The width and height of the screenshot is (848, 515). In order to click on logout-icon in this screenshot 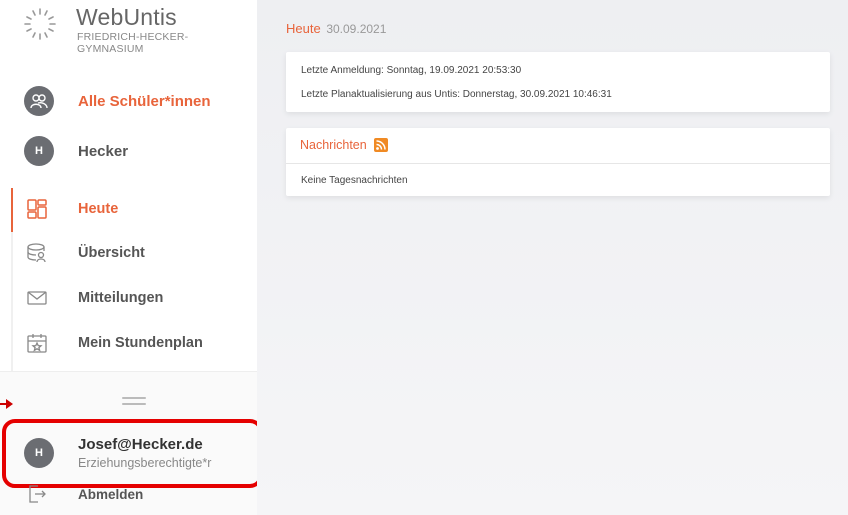, I will do `click(37, 494)`.